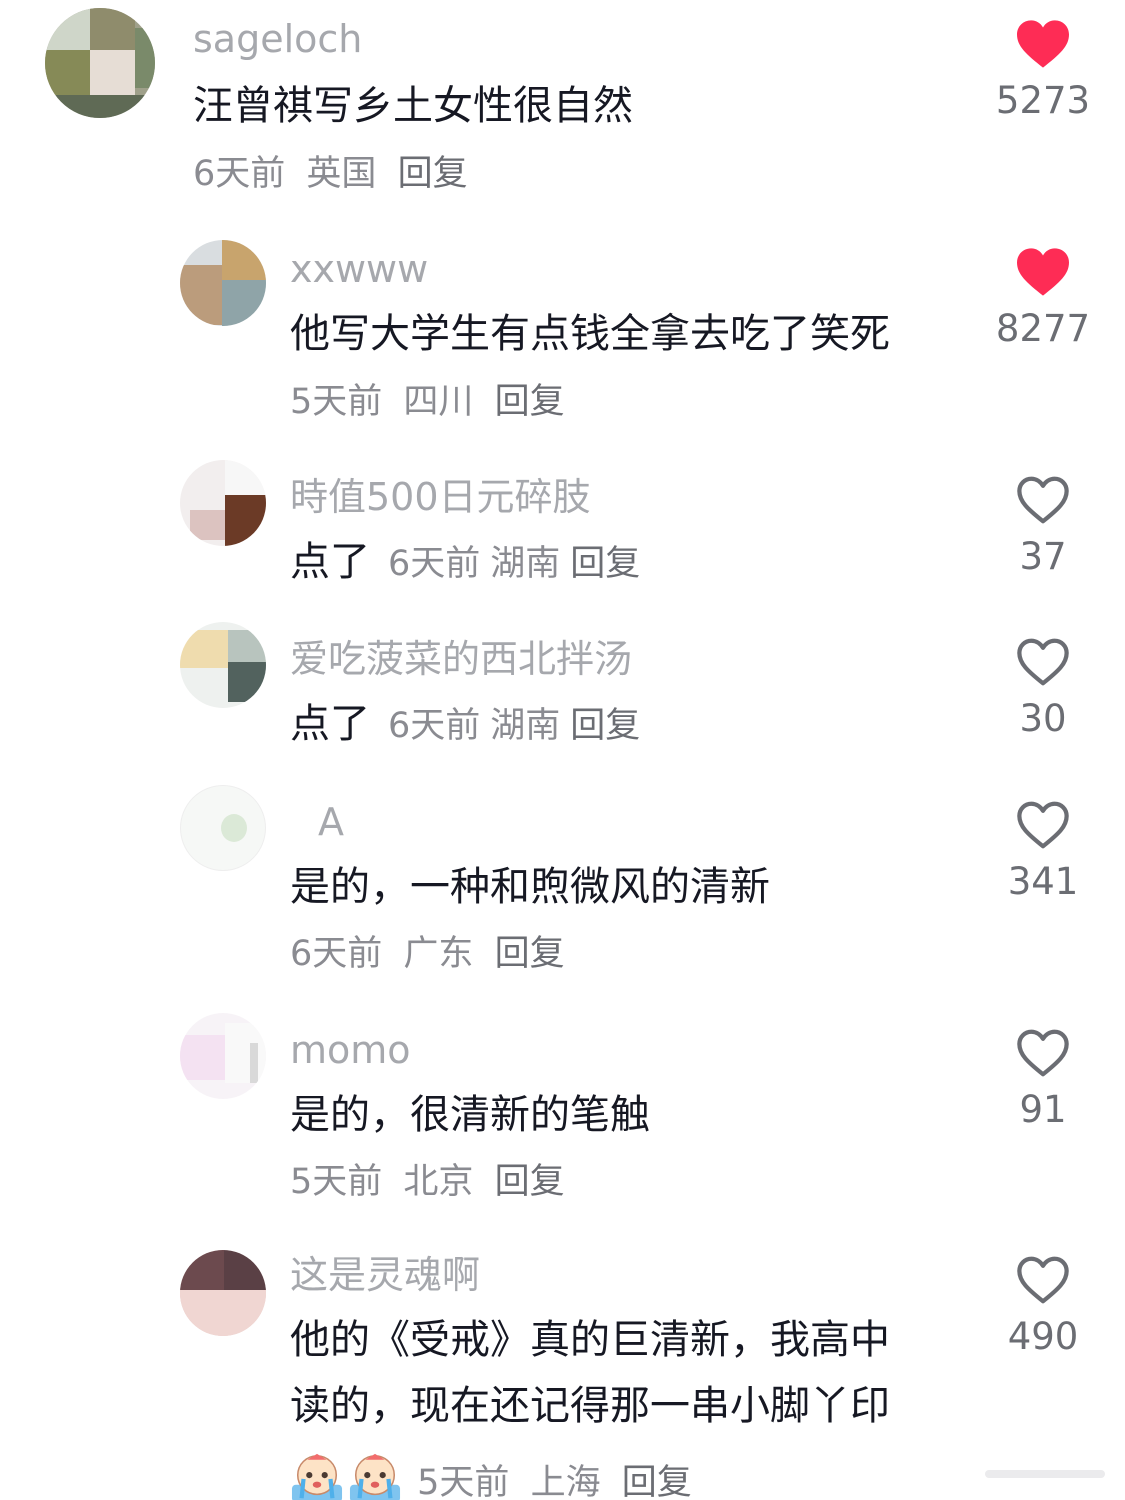 This screenshot has width=1125, height=1500. Describe the element at coordinates (350, 1050) in the screenshot. I see `username: momo` at that location.